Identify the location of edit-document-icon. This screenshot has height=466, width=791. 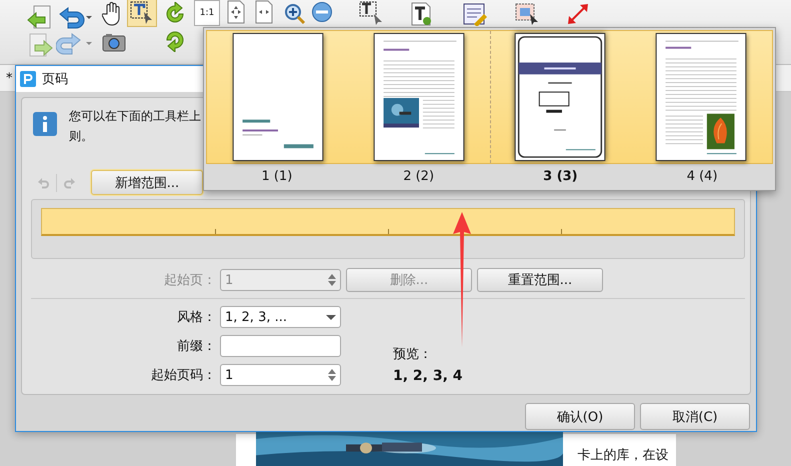
(475, 14).